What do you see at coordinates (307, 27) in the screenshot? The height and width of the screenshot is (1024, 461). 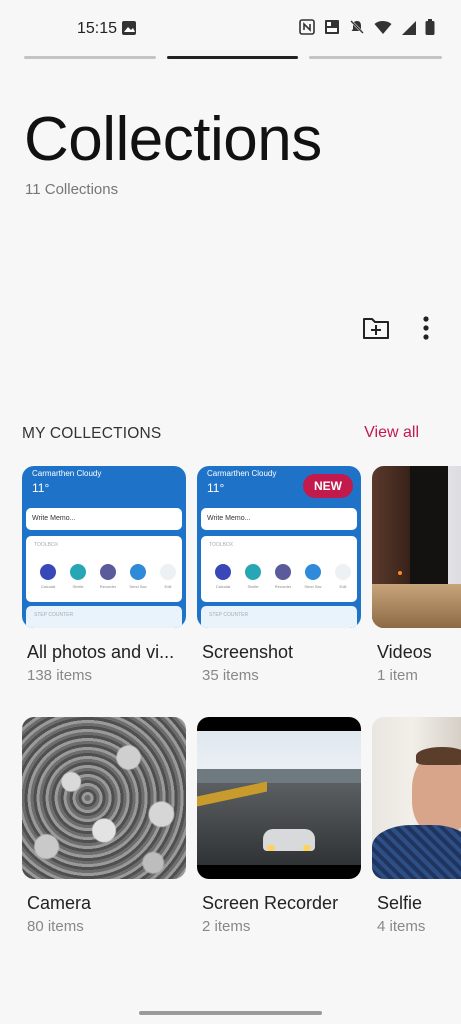 I see `nfc-icon` at bounding box center [307, 27].